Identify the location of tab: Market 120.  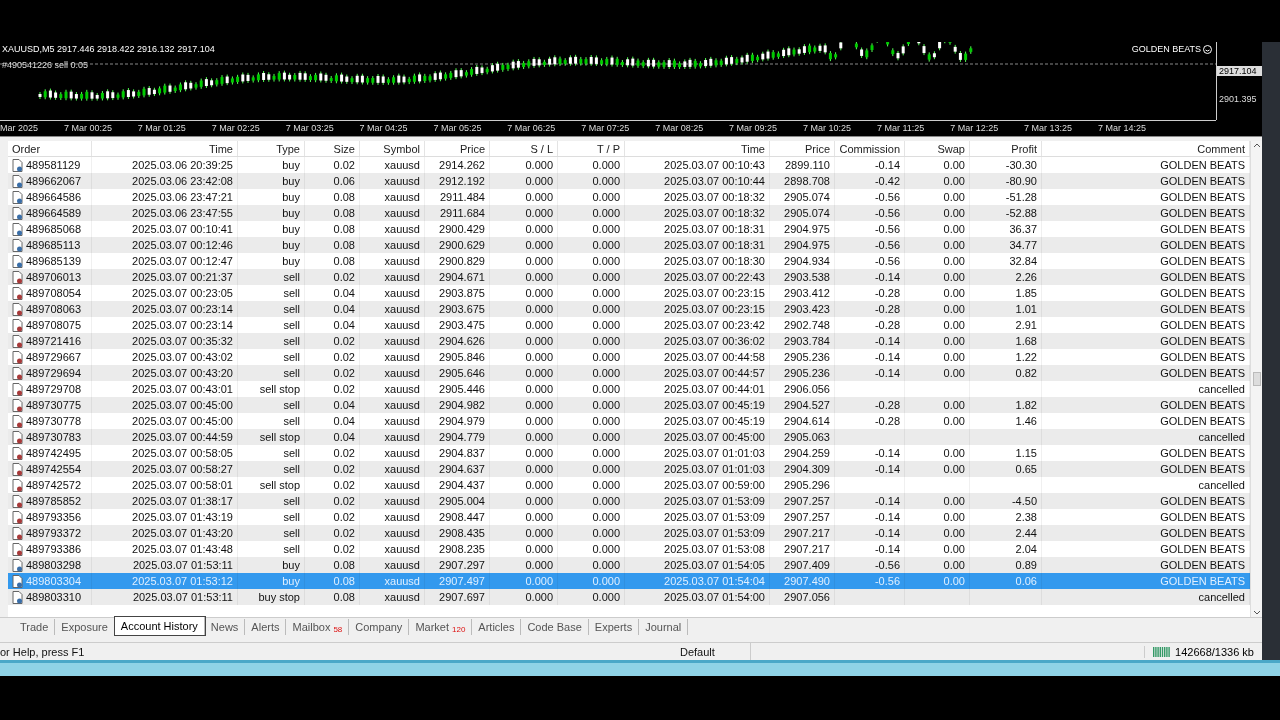
(441, 627).